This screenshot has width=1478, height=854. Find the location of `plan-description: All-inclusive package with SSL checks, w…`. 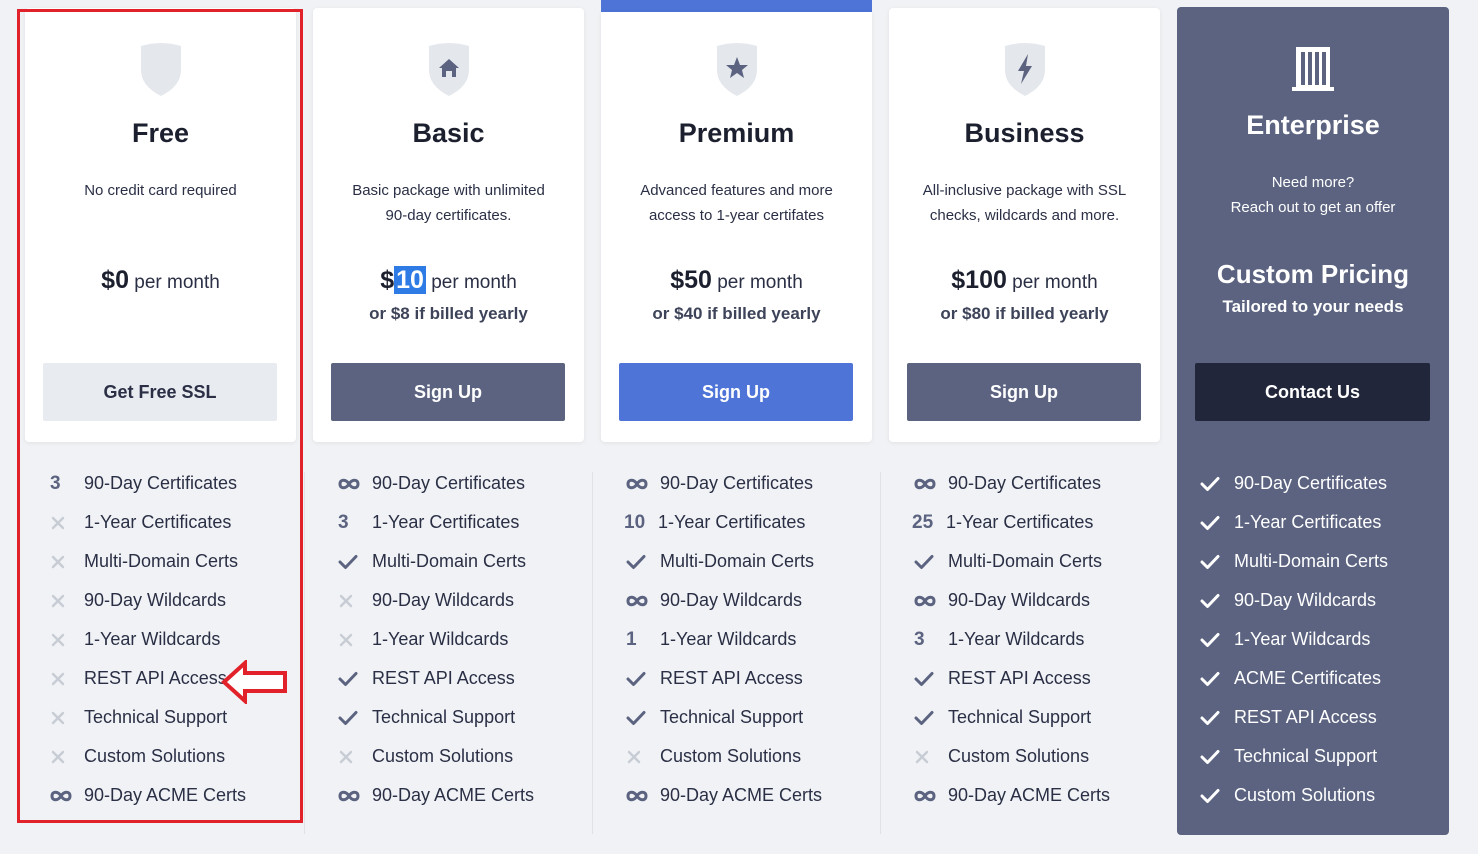

plan-description: All-inclusive package with SSL checks, w… is located at coordinates (1024, 203).